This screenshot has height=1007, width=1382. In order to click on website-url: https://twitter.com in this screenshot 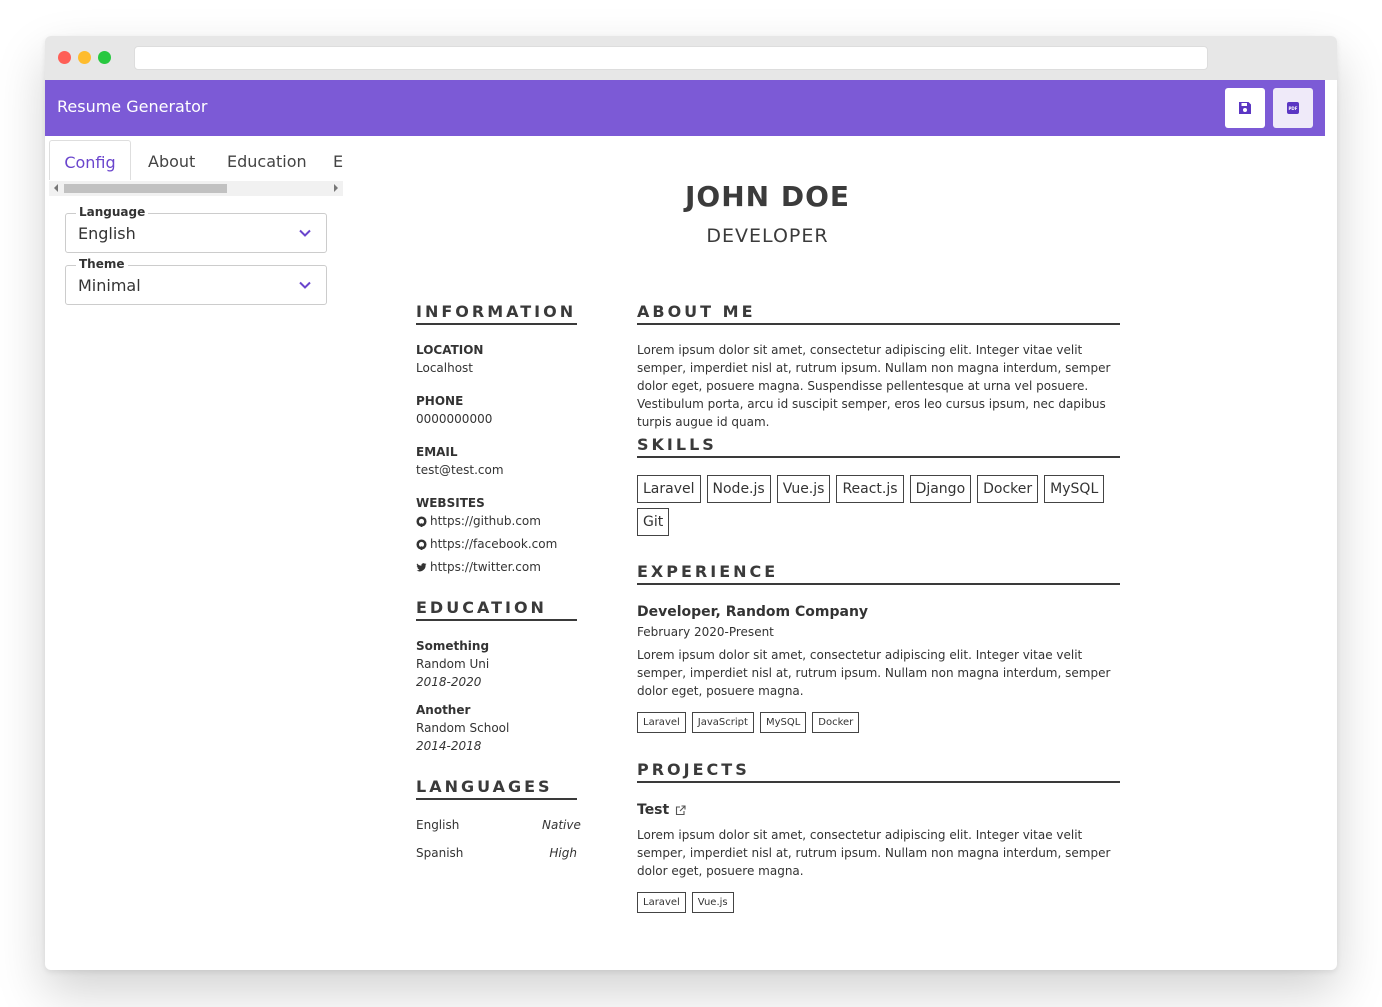, I will do `click(485, 567)`.